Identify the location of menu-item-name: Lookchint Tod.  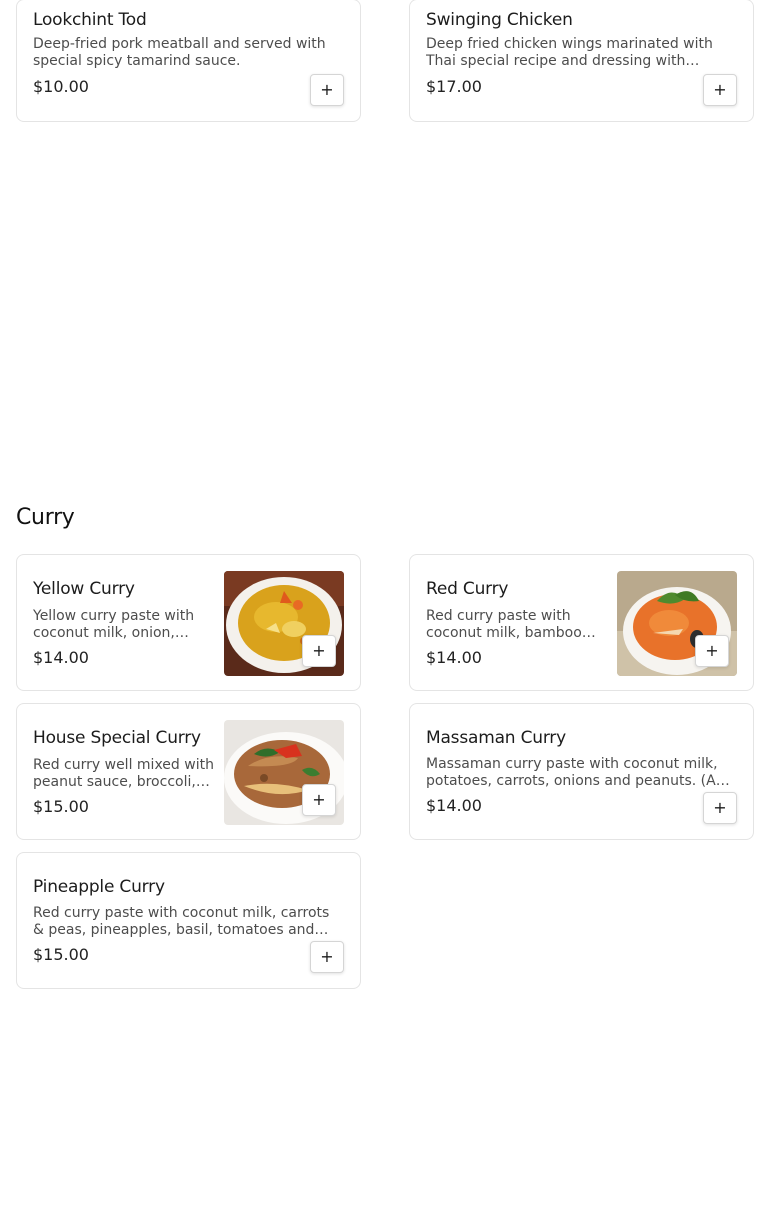
(90, 20).